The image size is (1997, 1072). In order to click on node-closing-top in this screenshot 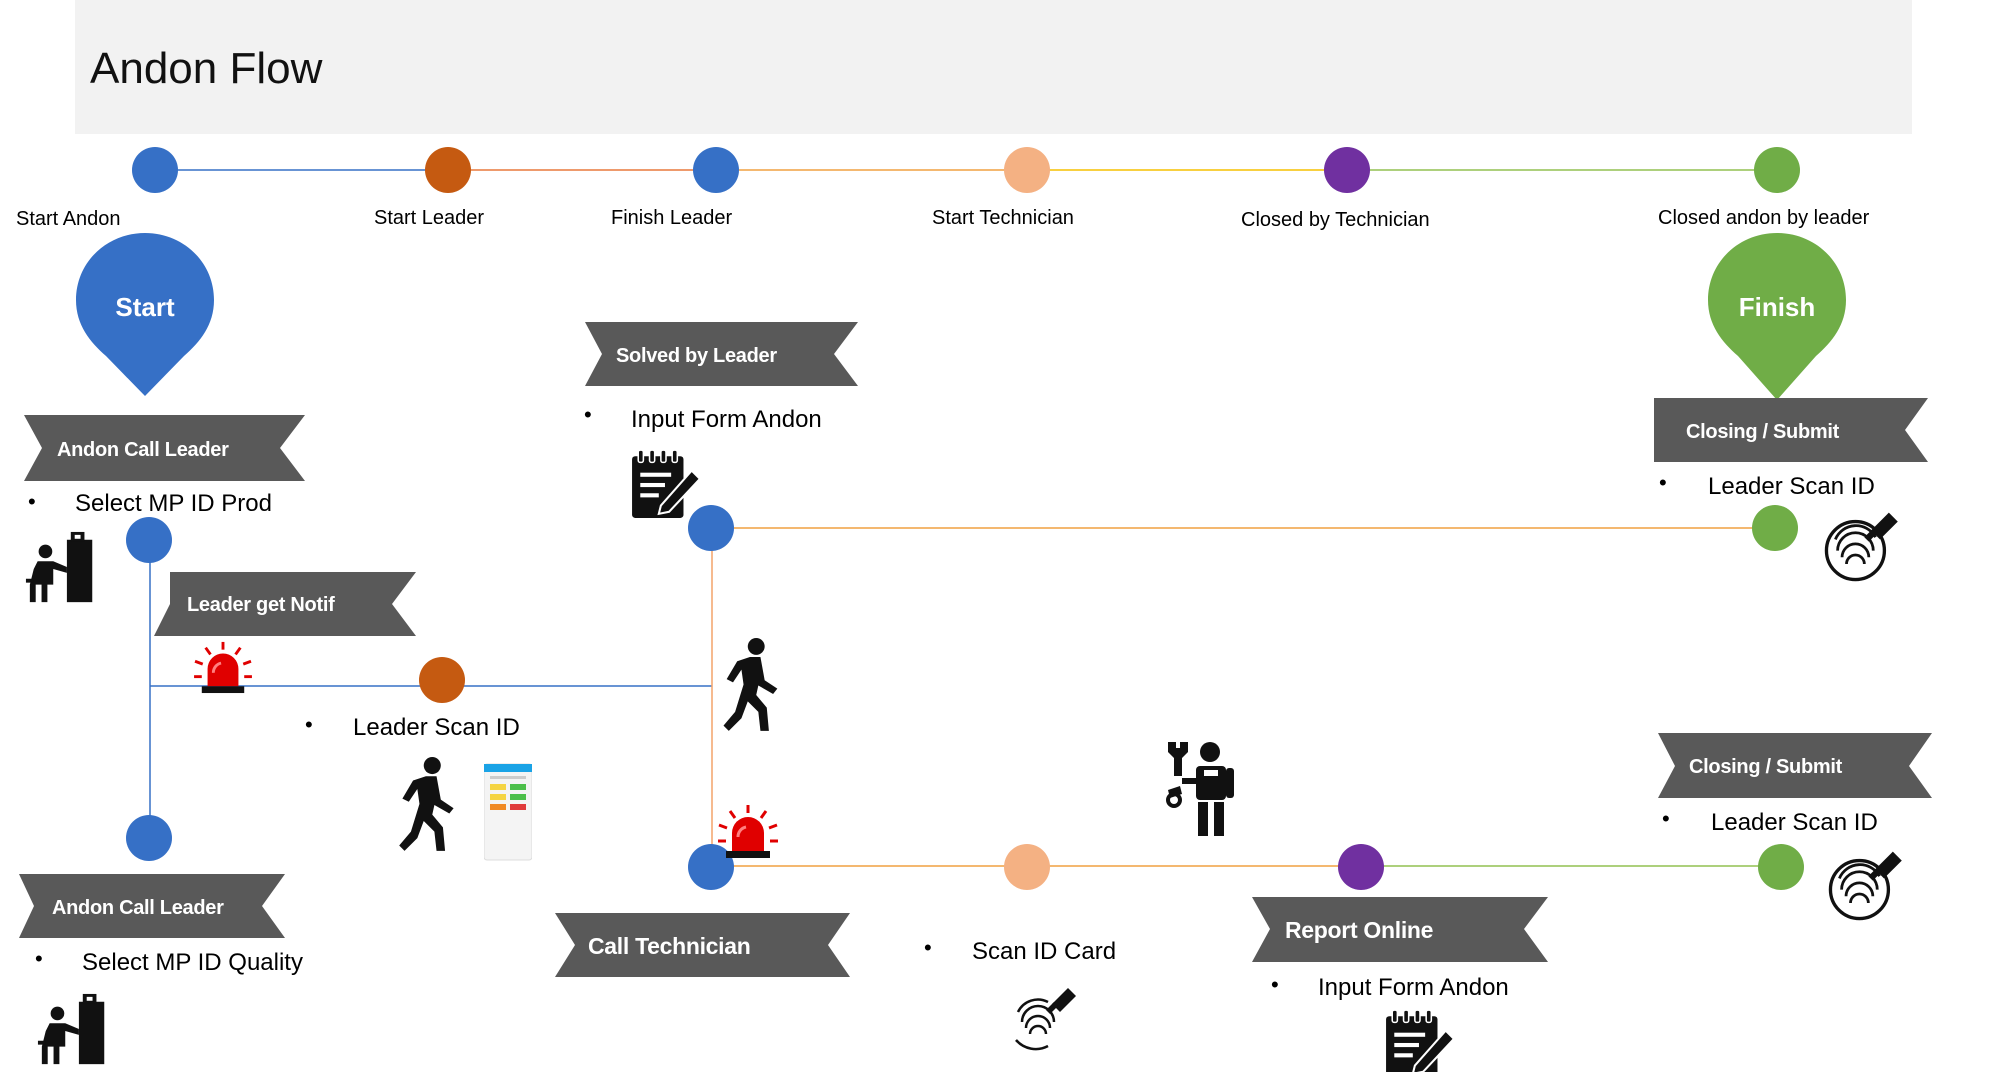, I will do `click(1775, 528)`.